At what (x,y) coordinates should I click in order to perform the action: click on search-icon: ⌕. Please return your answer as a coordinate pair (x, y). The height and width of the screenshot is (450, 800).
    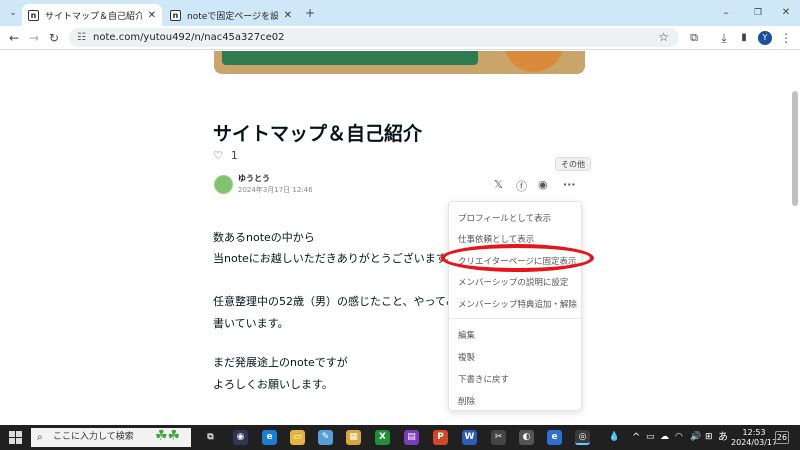
    Looking at the image, I should click on (40, 437).